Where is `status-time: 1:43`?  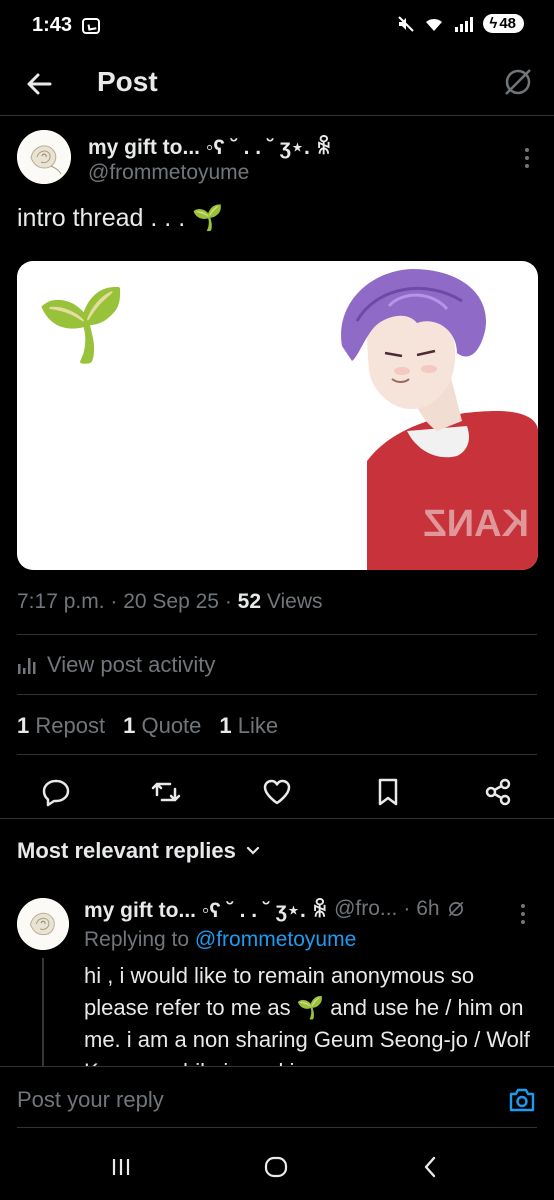 status-time: 1:43 is located at coordinates (52, 25).